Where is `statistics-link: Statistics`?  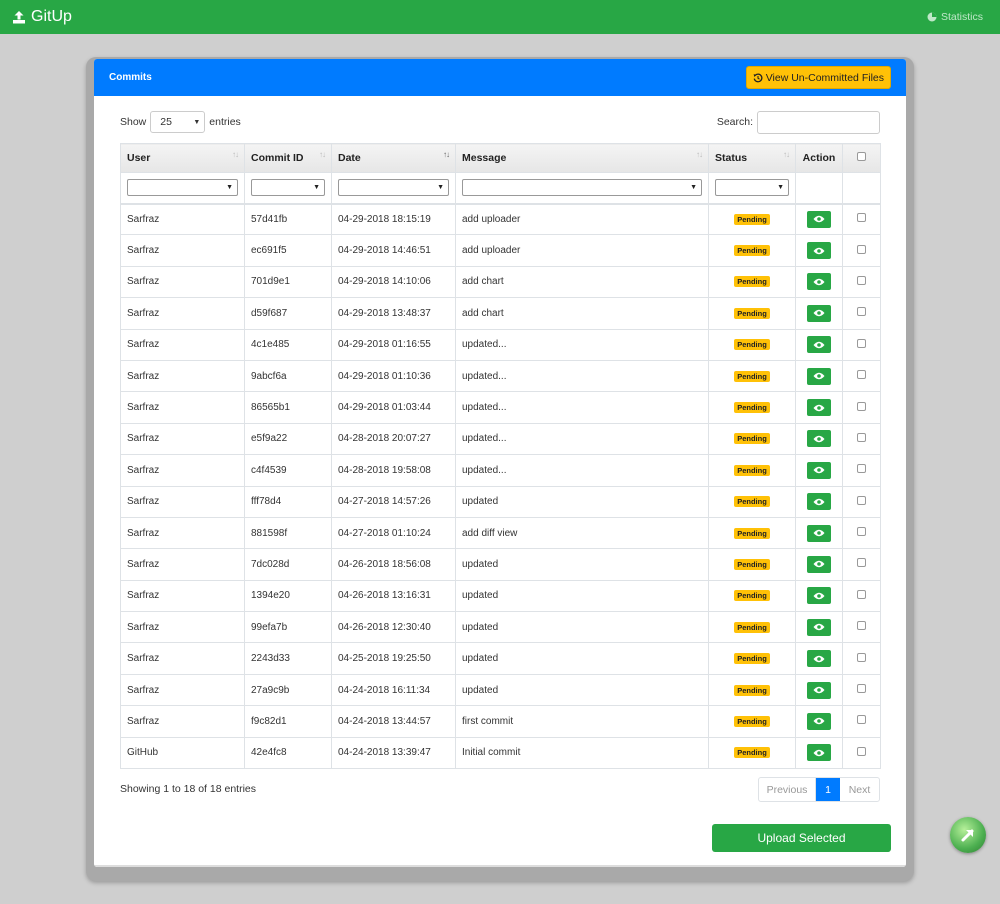 statistics-link: Statistics is located at coordinates (955, 17).